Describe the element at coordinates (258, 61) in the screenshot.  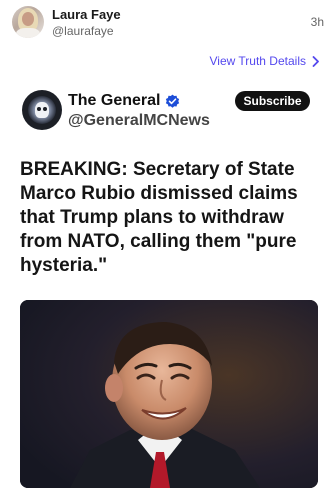
I see `view-details-label: View Truth Details` at that location.